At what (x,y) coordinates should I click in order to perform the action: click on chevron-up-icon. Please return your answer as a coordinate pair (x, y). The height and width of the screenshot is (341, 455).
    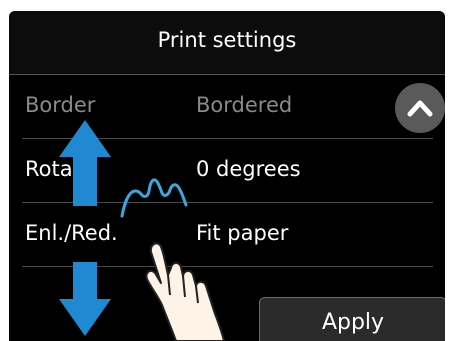
    Looking at the image, I should click on (420, 108).